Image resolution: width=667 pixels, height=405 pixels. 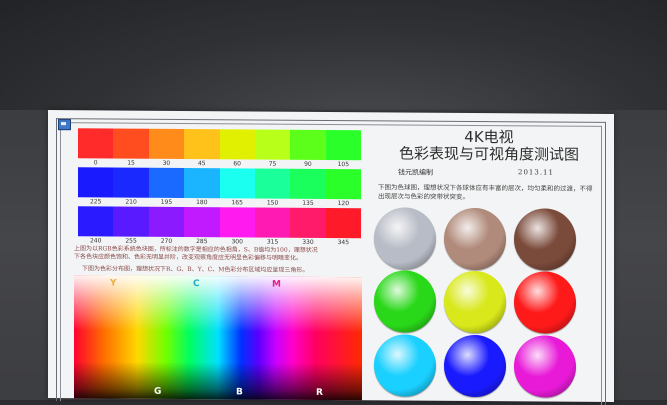 I want to click on chart-subtitle: 色彩表现与可视角度测试图, so click(x=488, y=154).